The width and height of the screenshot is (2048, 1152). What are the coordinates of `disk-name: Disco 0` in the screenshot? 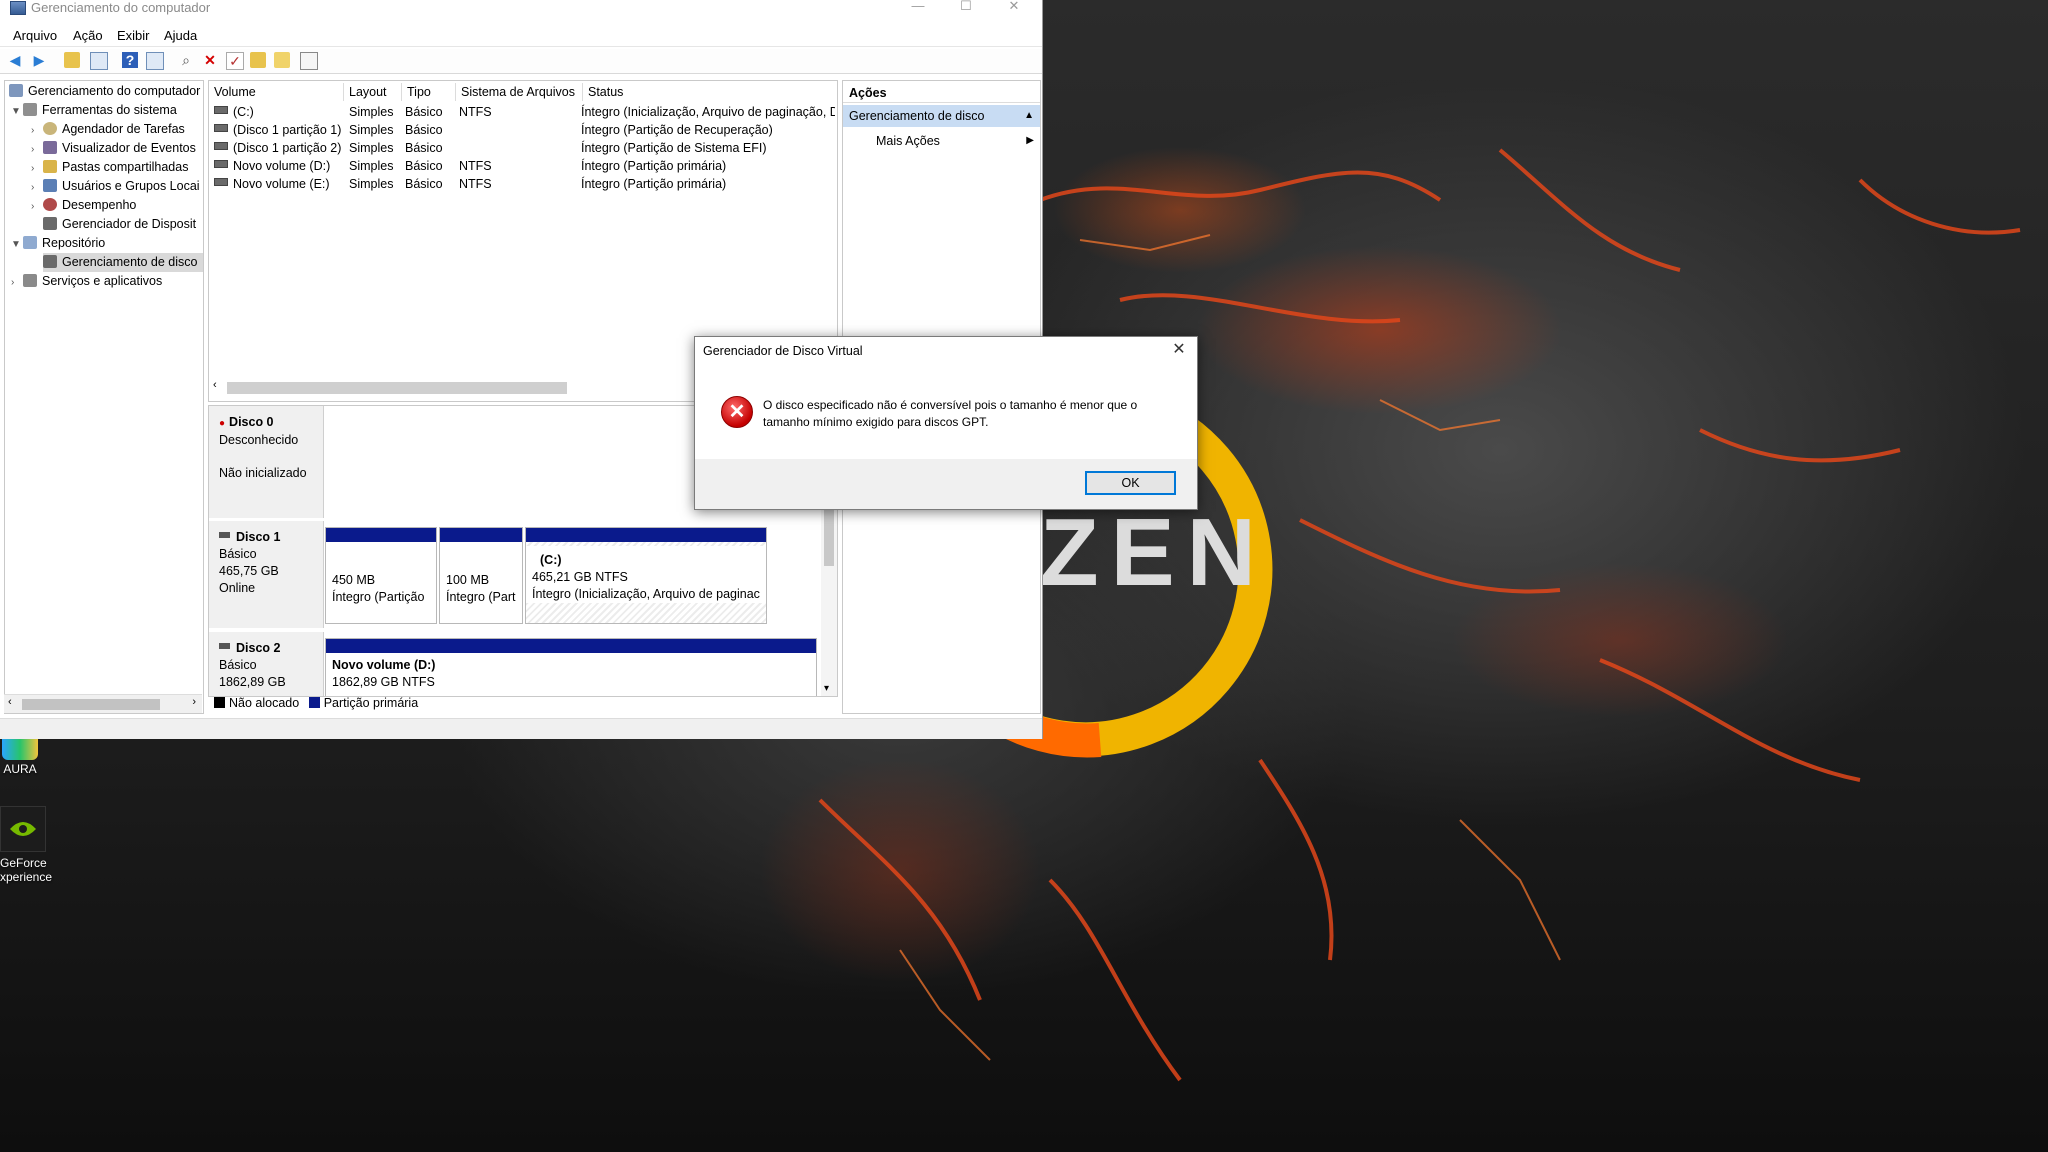 It's located at (251, 422).